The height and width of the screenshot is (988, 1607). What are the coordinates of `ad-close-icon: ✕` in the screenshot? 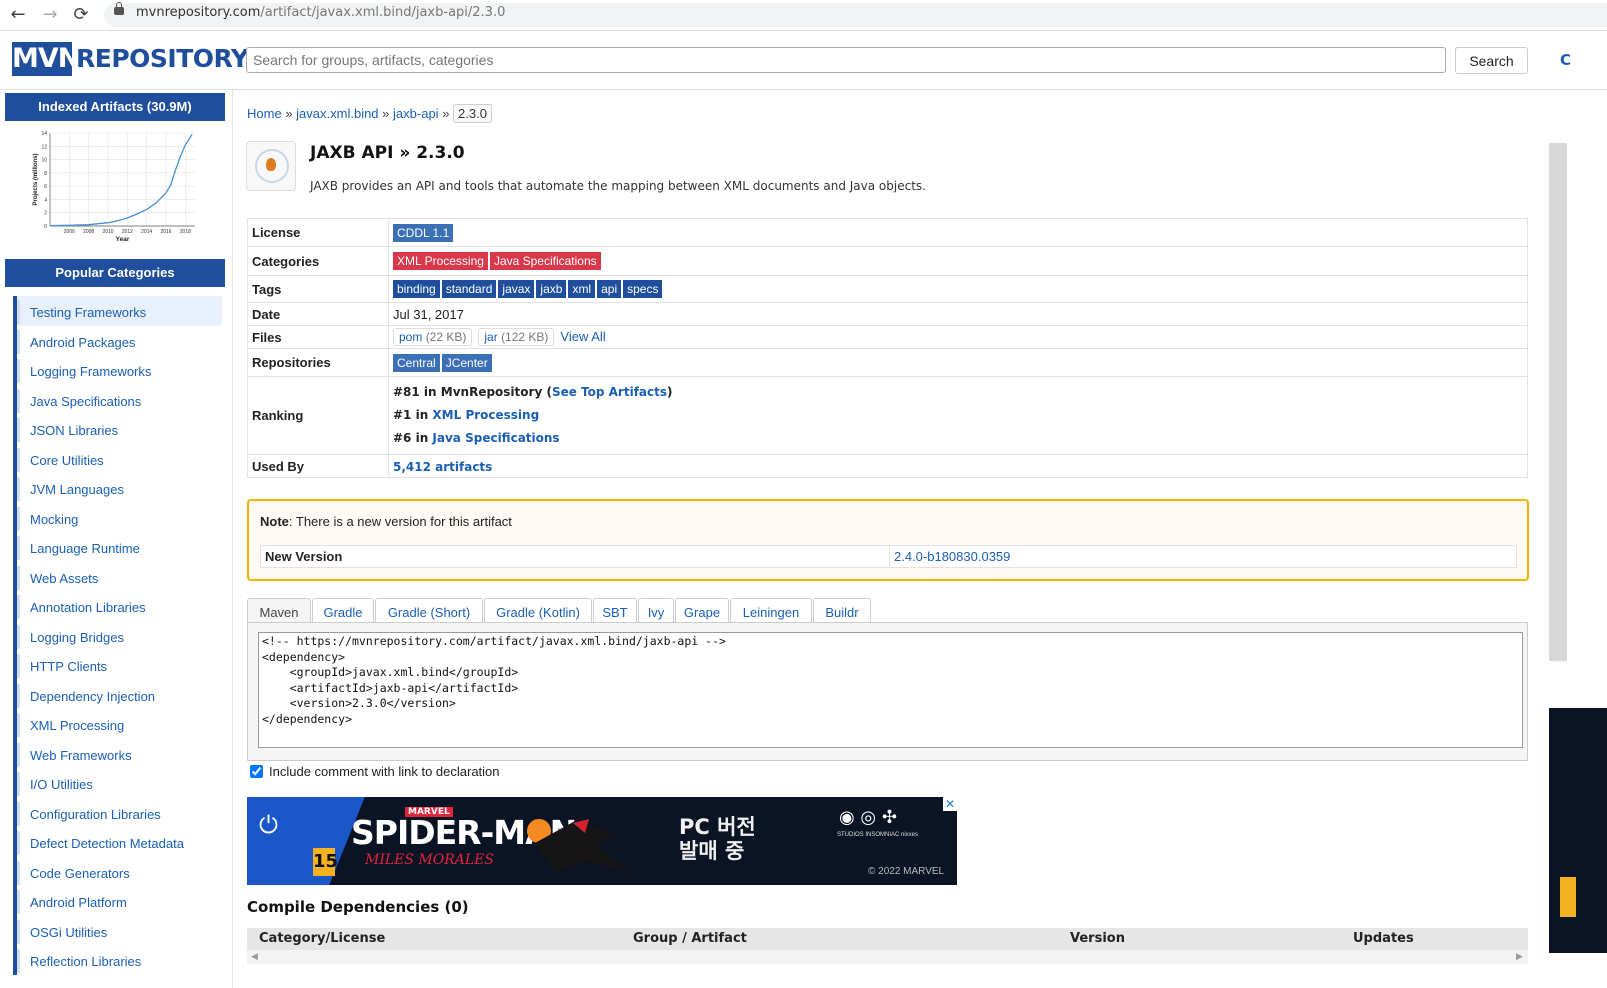 It's located at (950, 804).